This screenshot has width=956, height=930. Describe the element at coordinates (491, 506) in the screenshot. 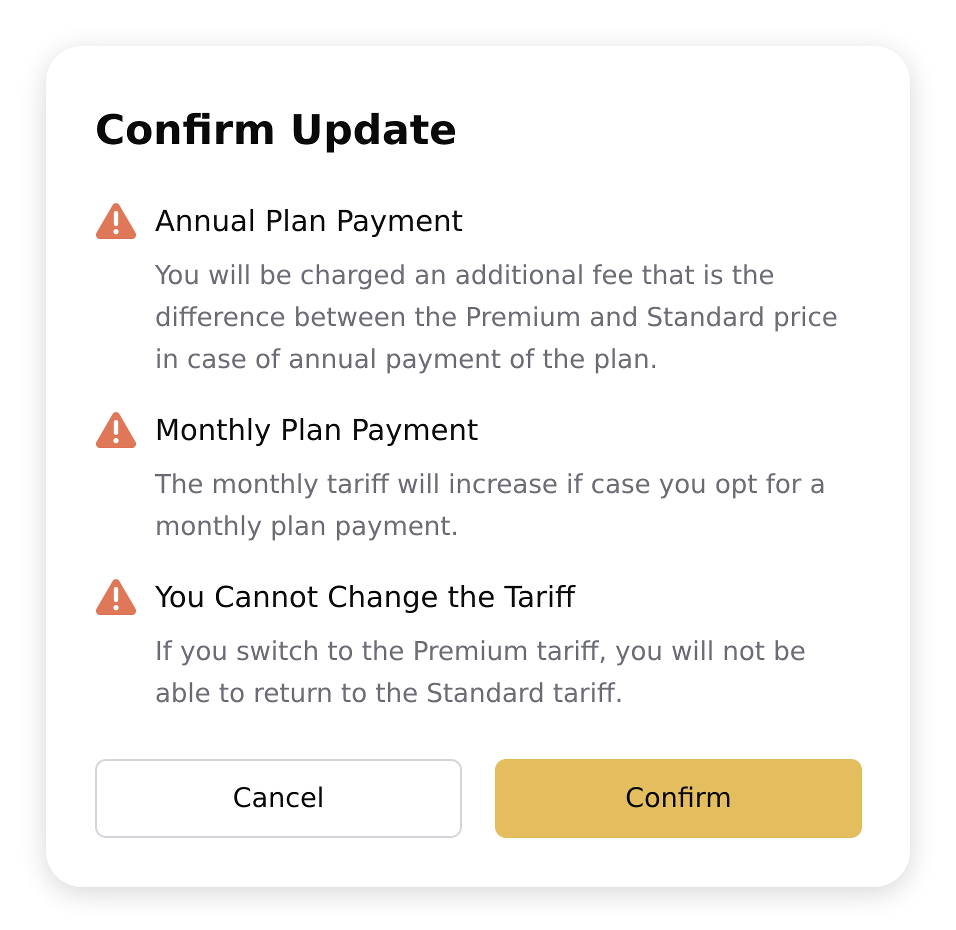

I see `warning-text: The monthly tariff will increase if case you opt for a monthly plan payment.` at that location.